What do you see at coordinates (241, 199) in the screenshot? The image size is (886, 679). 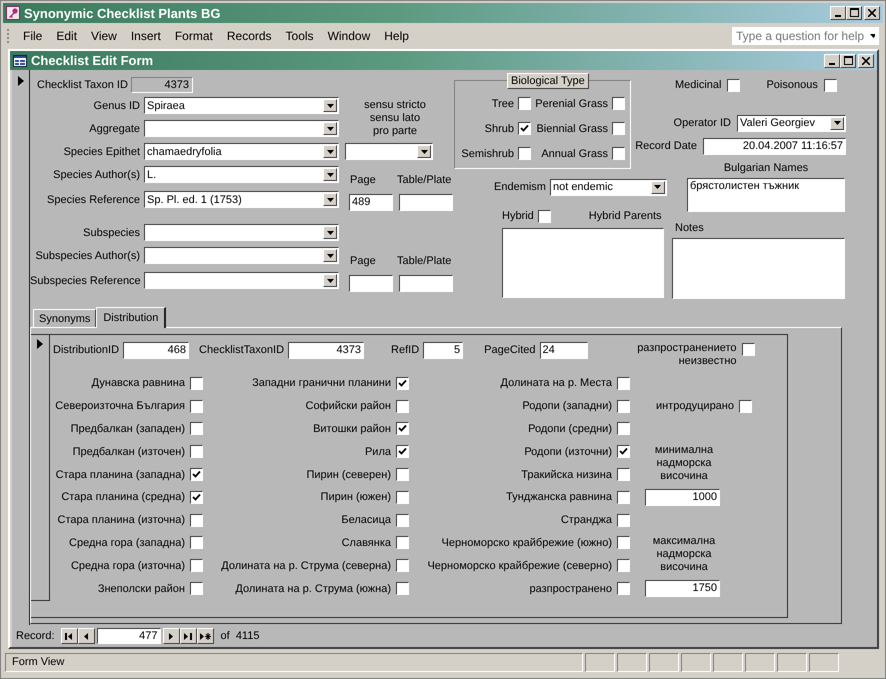 I see `dropdown-field: Sp. Pl. ed. 1 (1753)` at bounding box center [241, 199].